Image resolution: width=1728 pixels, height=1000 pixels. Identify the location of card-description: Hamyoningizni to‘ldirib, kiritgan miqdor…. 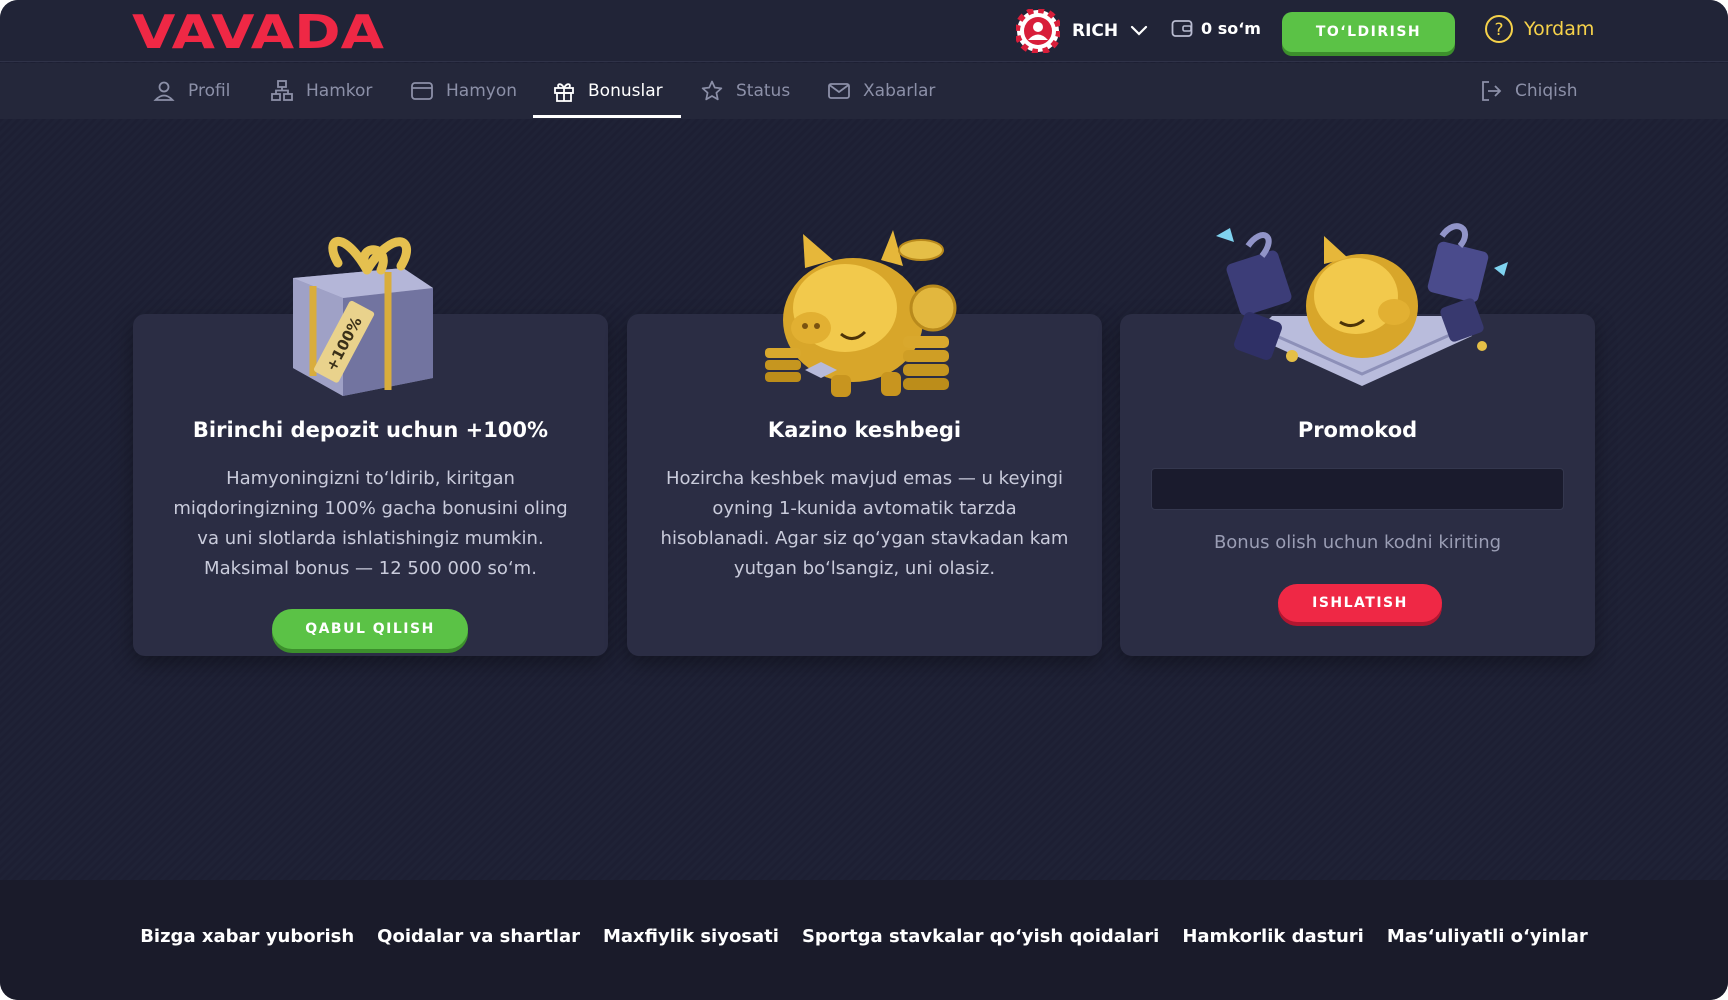
(370, 523).